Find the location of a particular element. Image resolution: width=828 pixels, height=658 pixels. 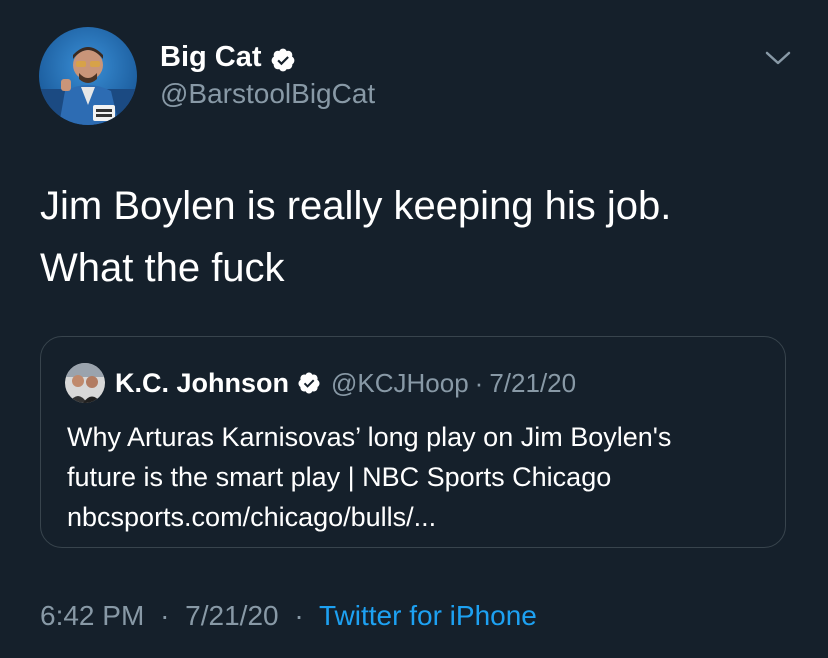

tweet-time: 6:42 PM is located at coordinates (92, 615).